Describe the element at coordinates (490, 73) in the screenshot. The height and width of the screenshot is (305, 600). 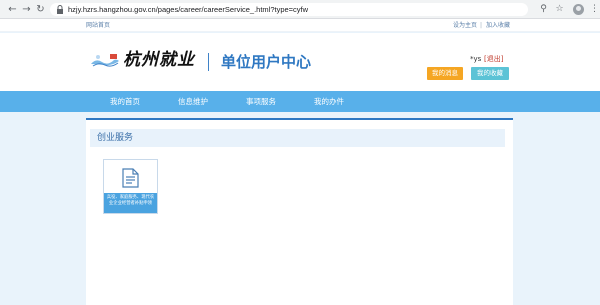
I see `my-favorites-button: 我的收藏` at that location.